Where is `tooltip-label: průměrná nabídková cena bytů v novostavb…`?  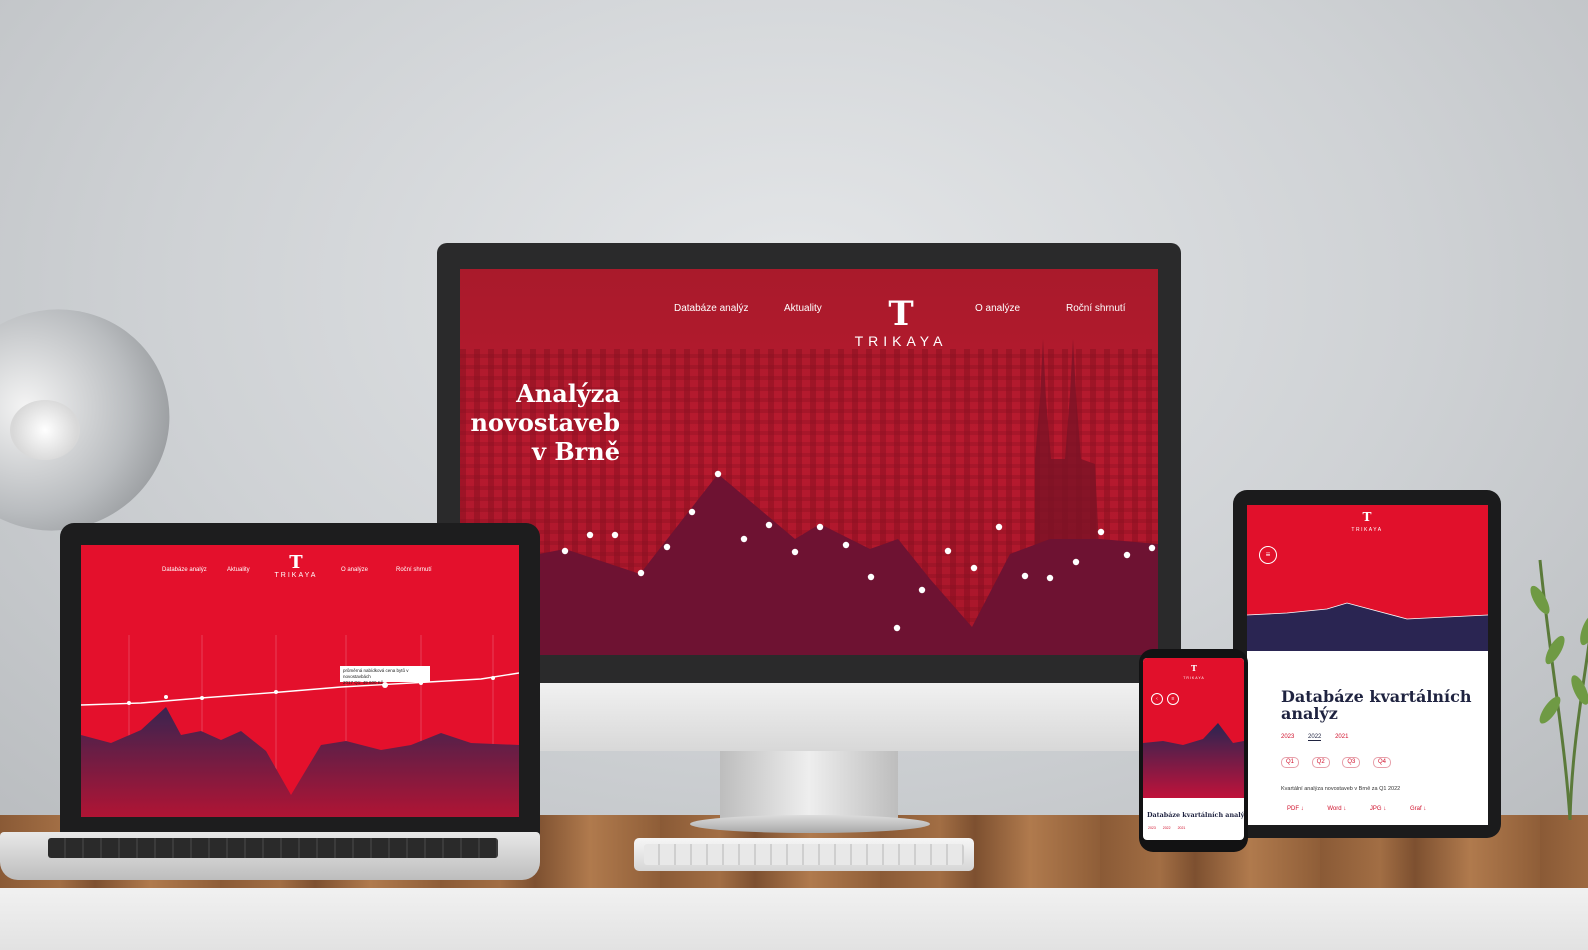 tooltip-label: průměrná nabídková cena bytů v novostavb… is located at coordinates (376, 673).